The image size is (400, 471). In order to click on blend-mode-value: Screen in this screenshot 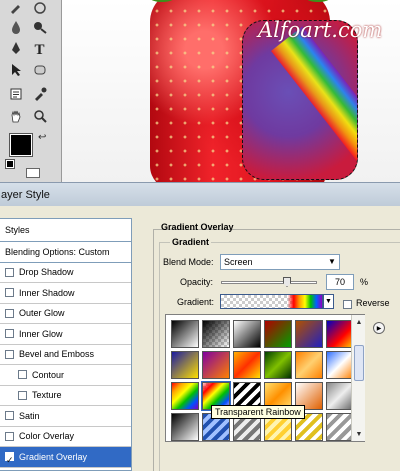, I will do `click(238, 262)`.